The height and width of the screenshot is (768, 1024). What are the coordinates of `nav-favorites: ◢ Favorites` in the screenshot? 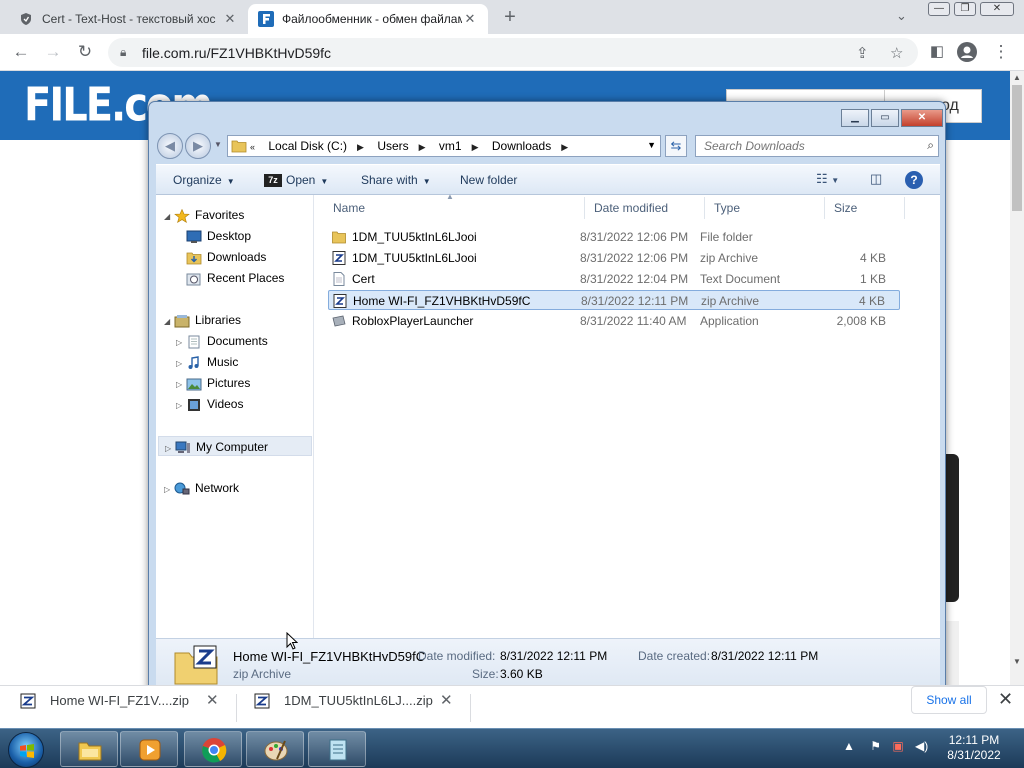 It's located at (204, 215).